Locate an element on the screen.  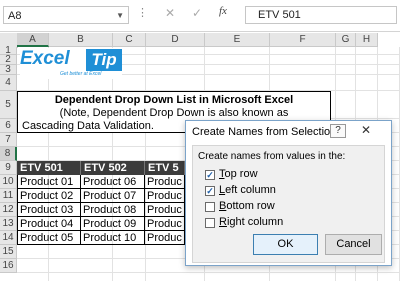
row-header: 5 is located at coordinates (8, 105).